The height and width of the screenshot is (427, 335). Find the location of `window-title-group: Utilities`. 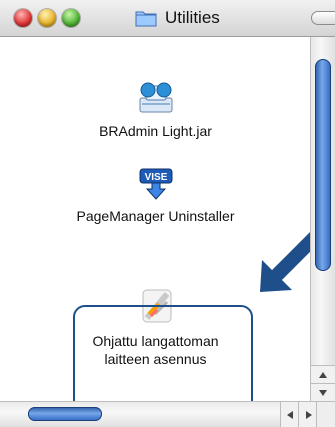

window-title-group: Utilities is located at coordinates (177, 18).